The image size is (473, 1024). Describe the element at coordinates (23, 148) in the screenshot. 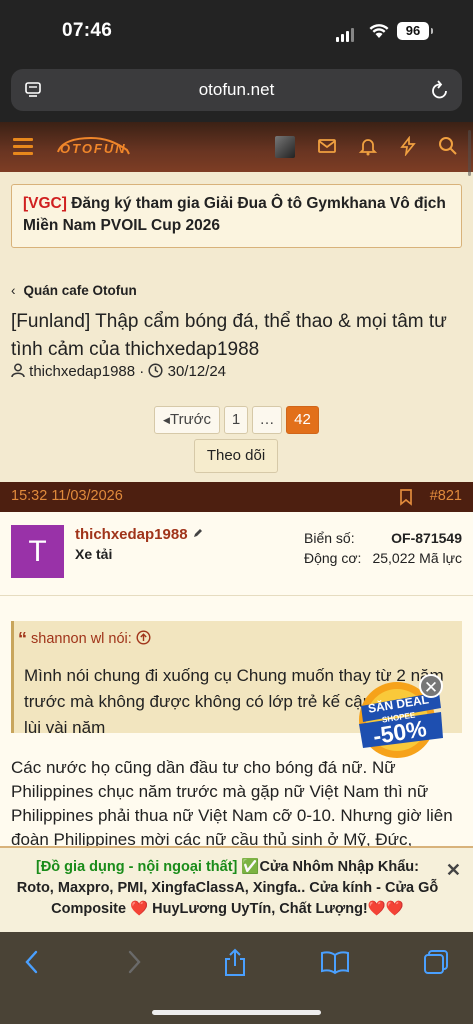

I see `hamburger-menu-icon` at that location.